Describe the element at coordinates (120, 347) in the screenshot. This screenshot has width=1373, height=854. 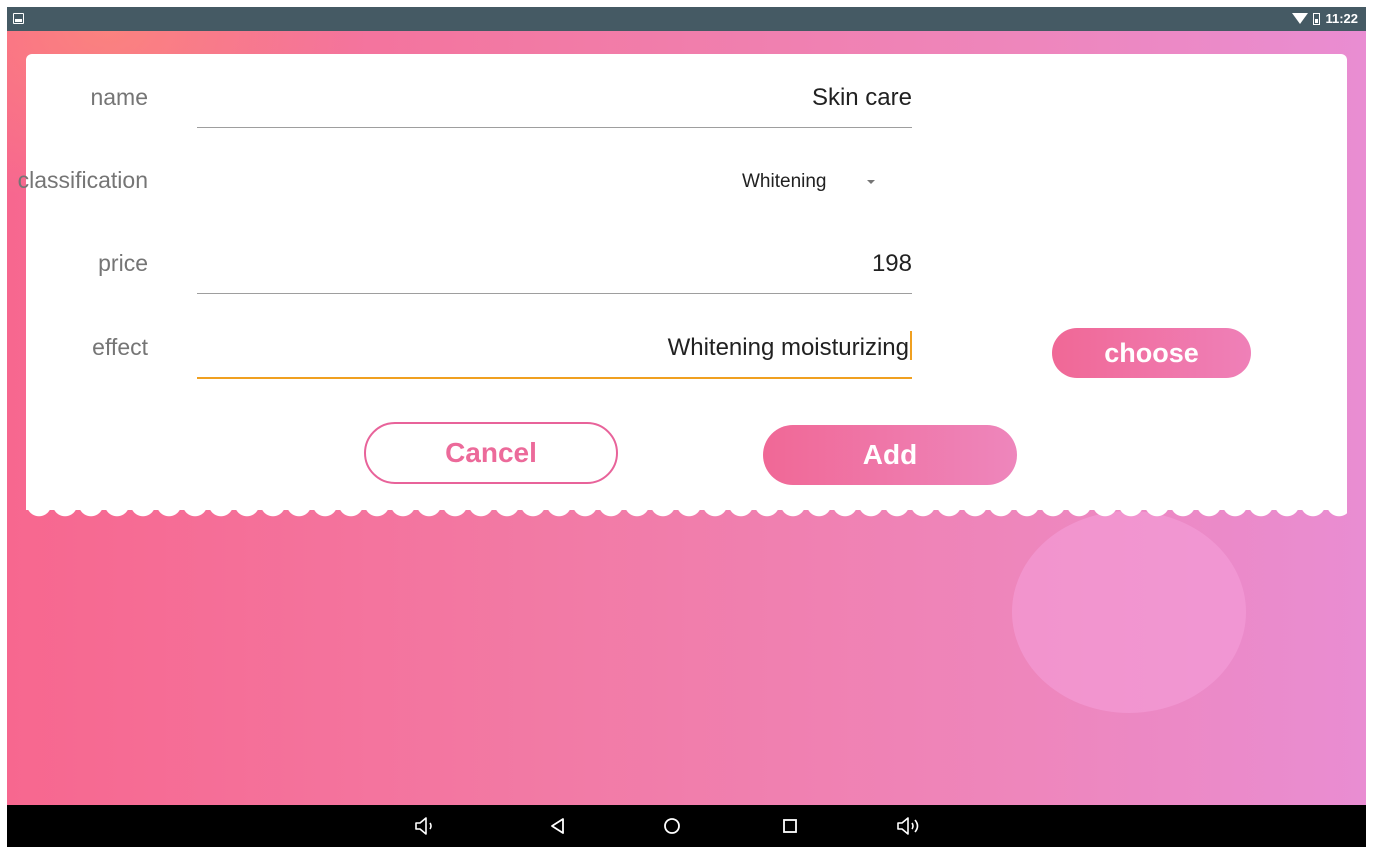
I see `effect-label: effect` at that location.